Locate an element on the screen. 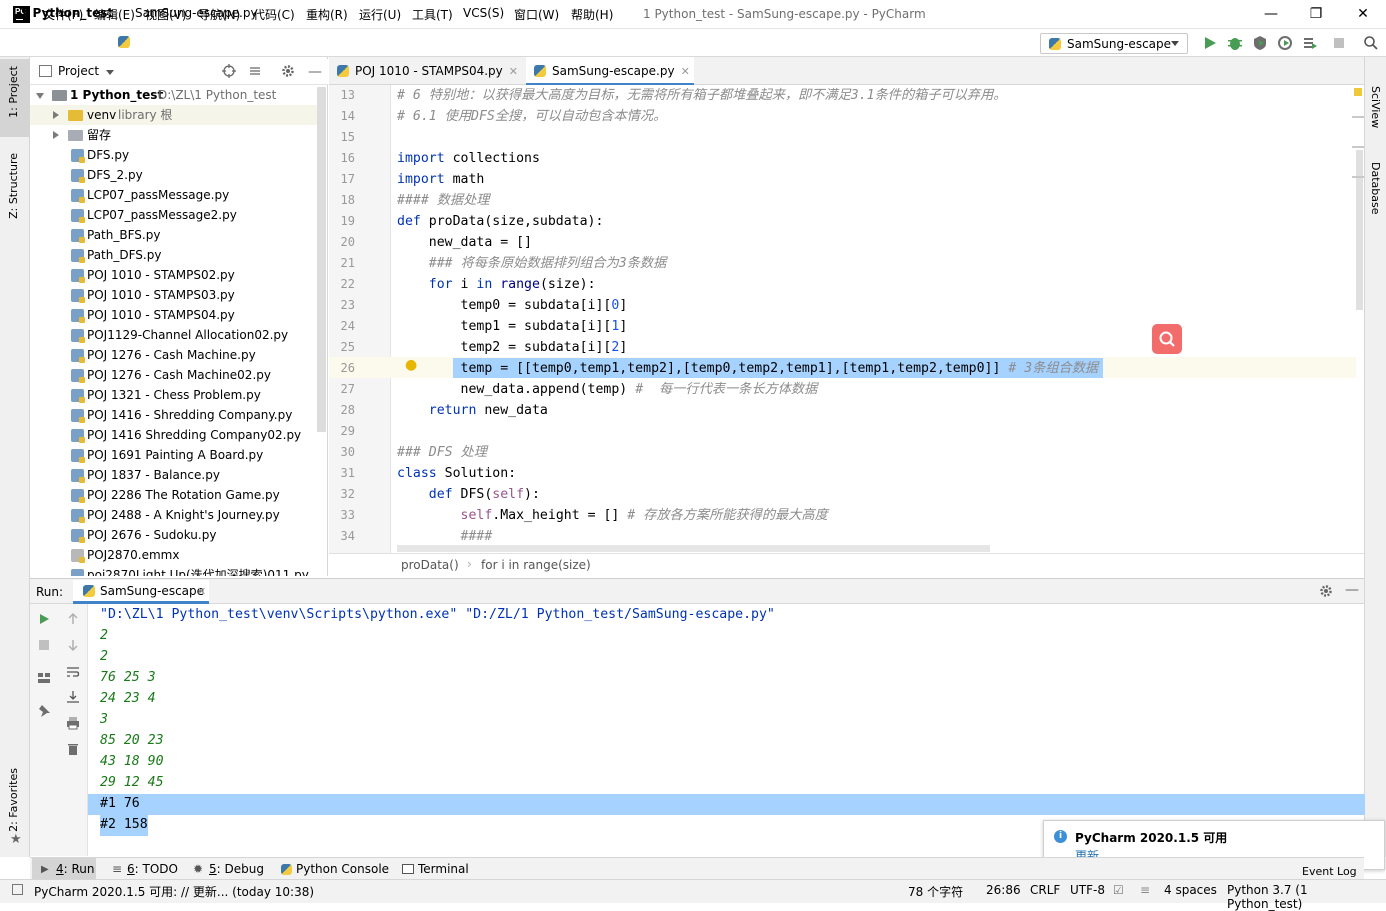 The height and width of the screenshot is (911, 1386). inspection-warning-icon is located at coordinates (1358, 92).